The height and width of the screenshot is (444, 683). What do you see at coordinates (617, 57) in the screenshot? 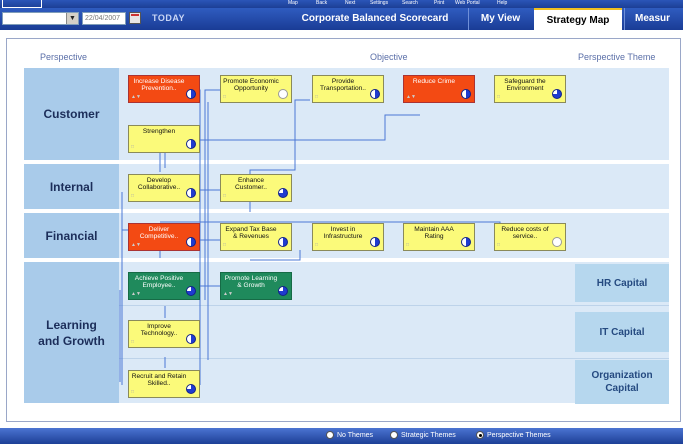
I see `column-header-theme: Perspective Theme` at bounding box center [617, 57].